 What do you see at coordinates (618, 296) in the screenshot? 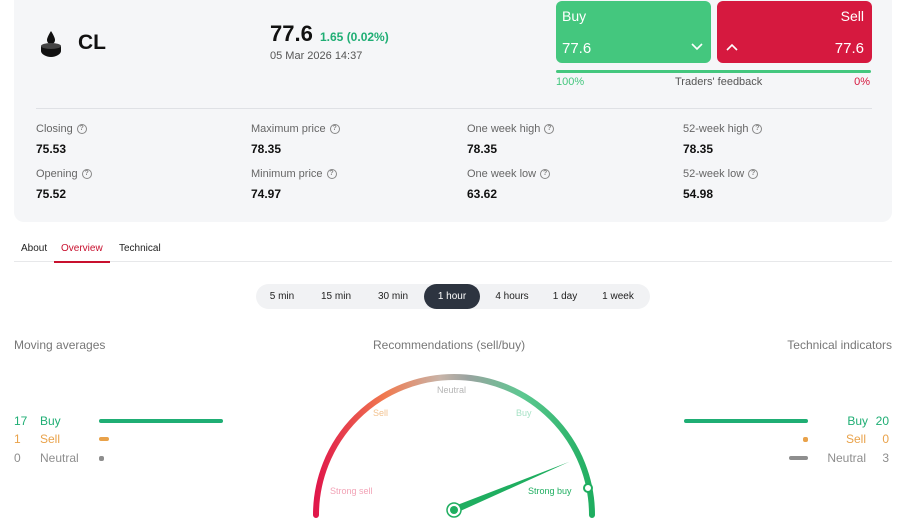
I see `timeframe-1-week: 1 week` at bounding box center [618, 296].